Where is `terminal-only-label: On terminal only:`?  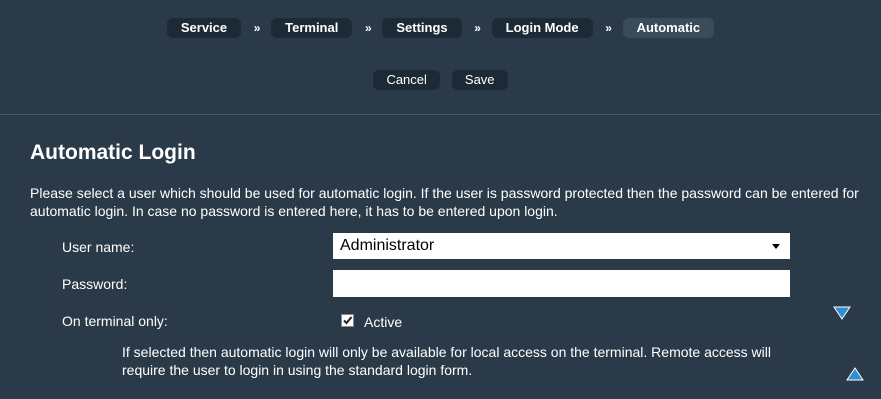
terminal-only-label: On terminal only: is located at coordinates (115, 321).